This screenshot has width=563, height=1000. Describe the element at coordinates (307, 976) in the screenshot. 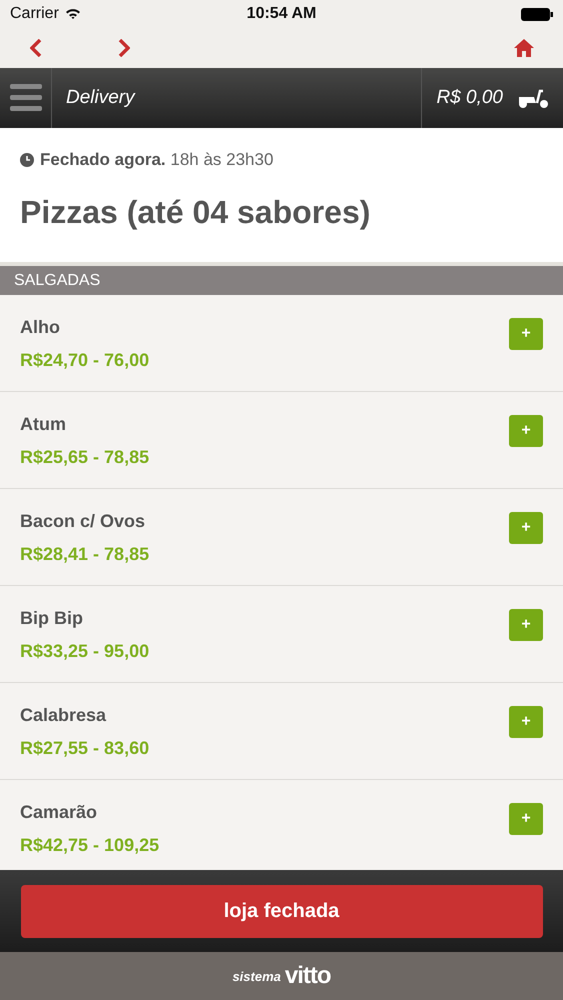

I see `brand-logo: vitto` at that location.